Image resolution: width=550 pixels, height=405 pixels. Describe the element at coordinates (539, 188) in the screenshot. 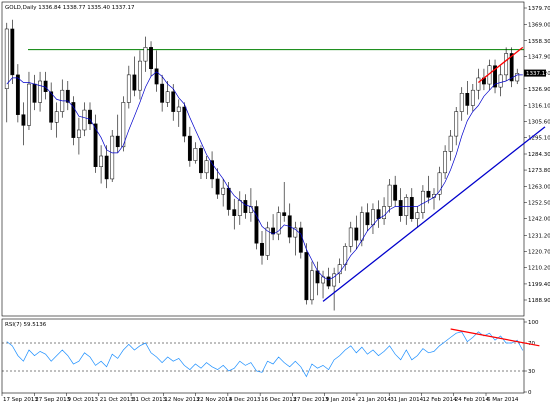

I see `price-y-tick-label: 1263.00` at that location.